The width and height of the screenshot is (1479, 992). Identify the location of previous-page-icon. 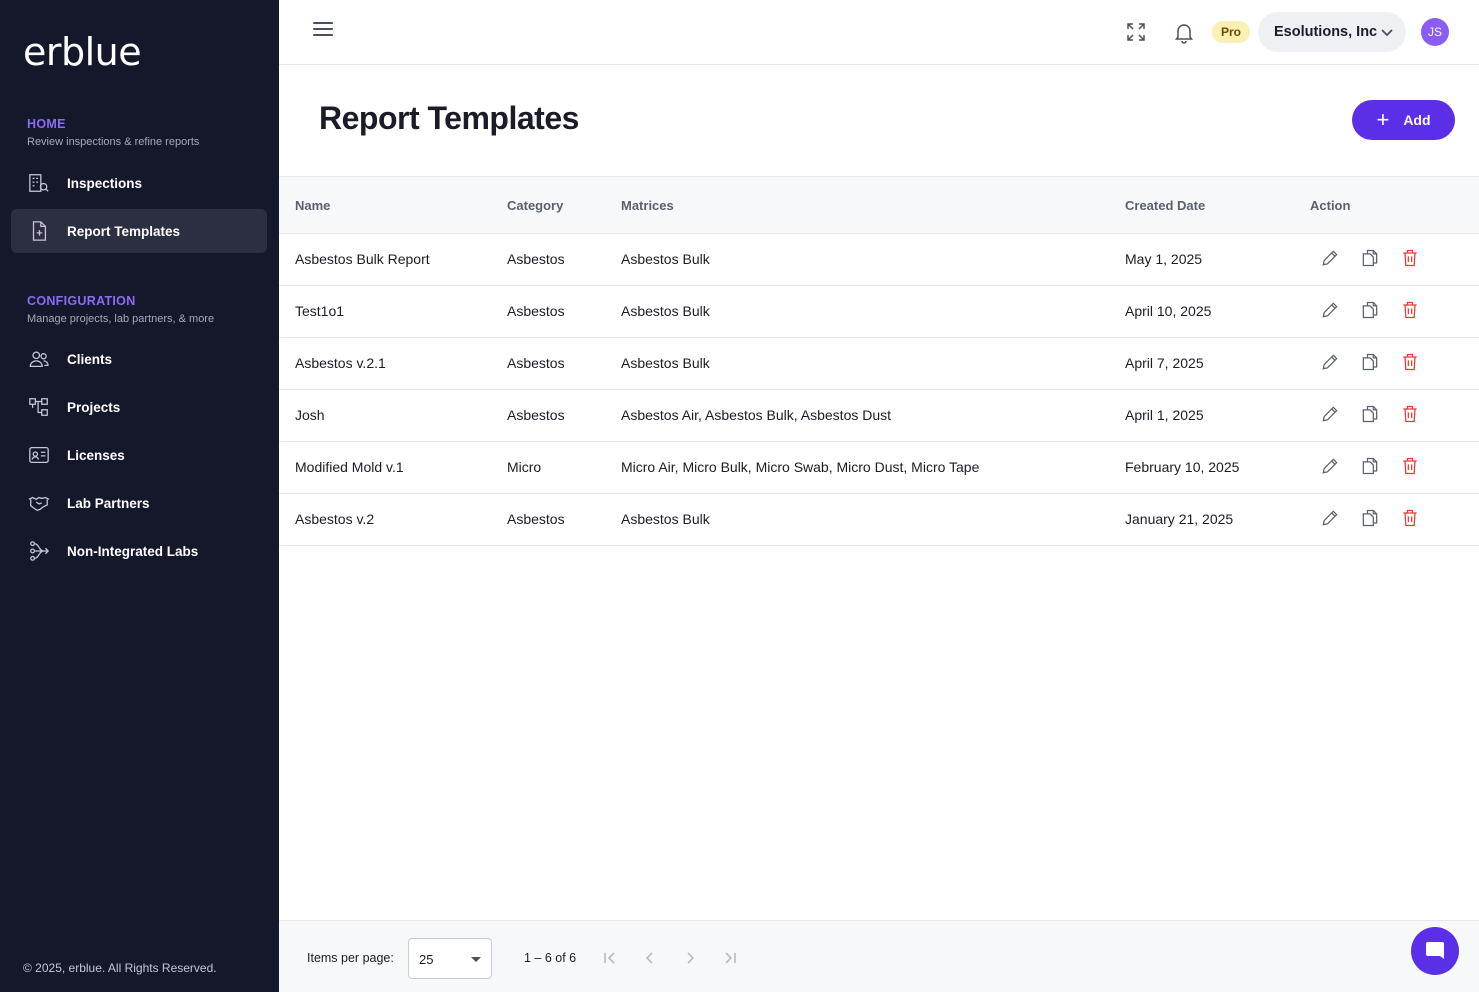
(650, 958).